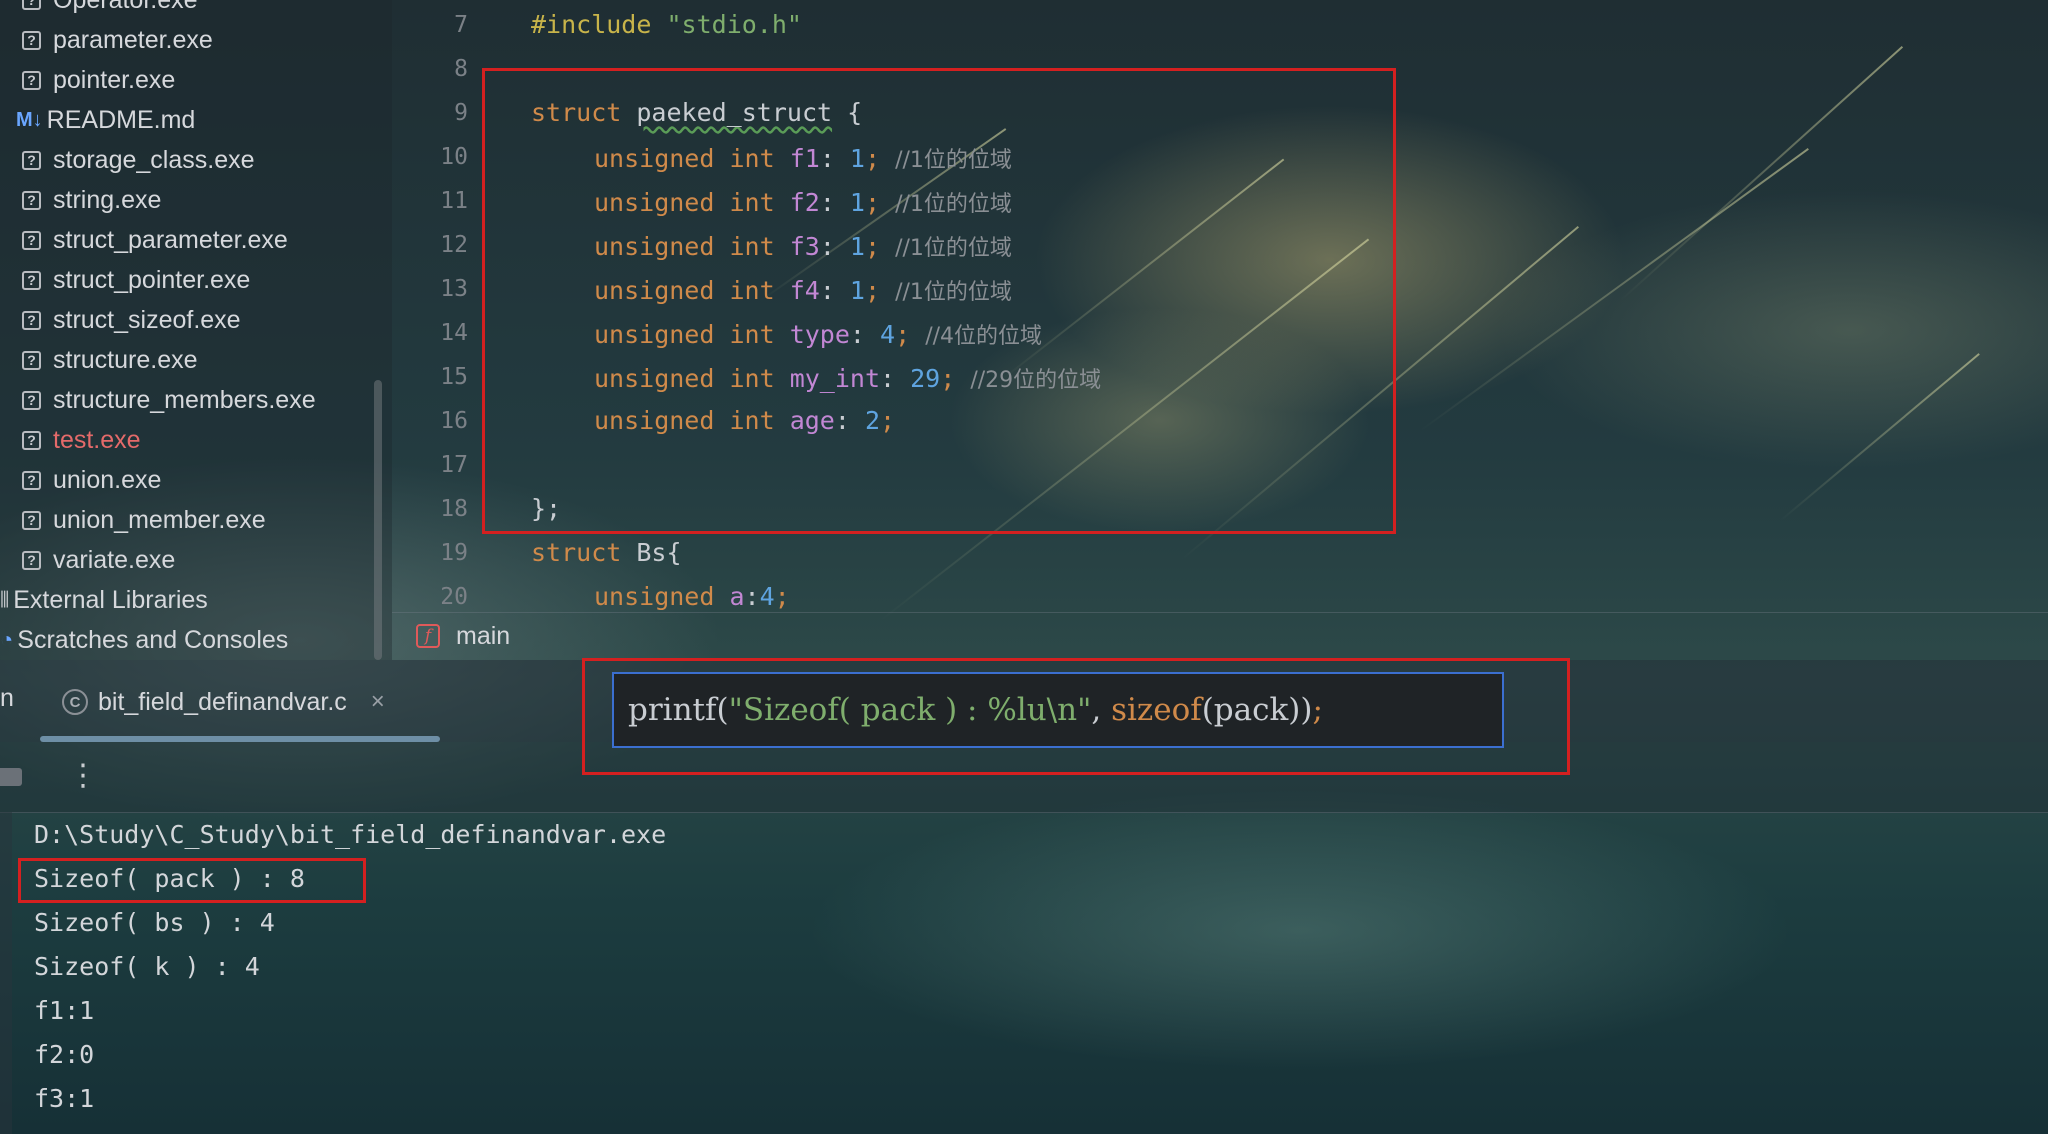  What do you see at coordinates (461, 113) in the screenshot?
I see `line-number: 9` at bounding box center [461, 113].